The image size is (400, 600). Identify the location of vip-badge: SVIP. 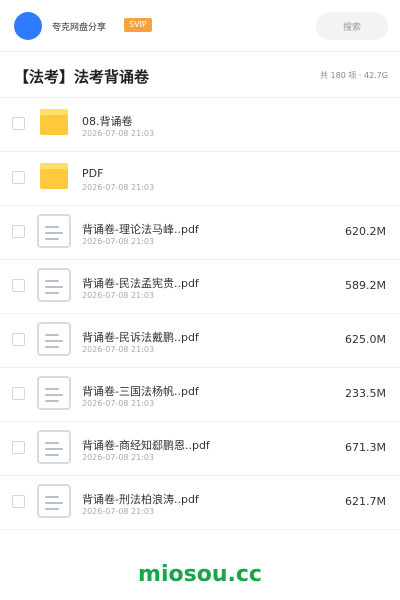
(138, 25).